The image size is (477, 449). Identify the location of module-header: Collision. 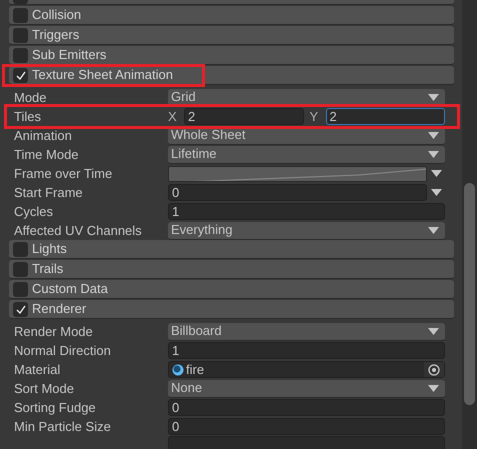
(231, 15).